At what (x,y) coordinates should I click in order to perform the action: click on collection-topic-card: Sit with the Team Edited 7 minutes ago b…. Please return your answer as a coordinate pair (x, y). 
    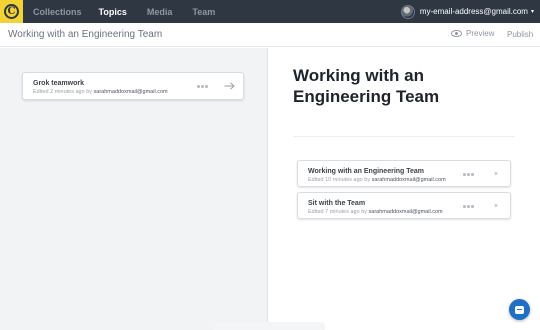
    Looking at the image, I should click on (404, 205).